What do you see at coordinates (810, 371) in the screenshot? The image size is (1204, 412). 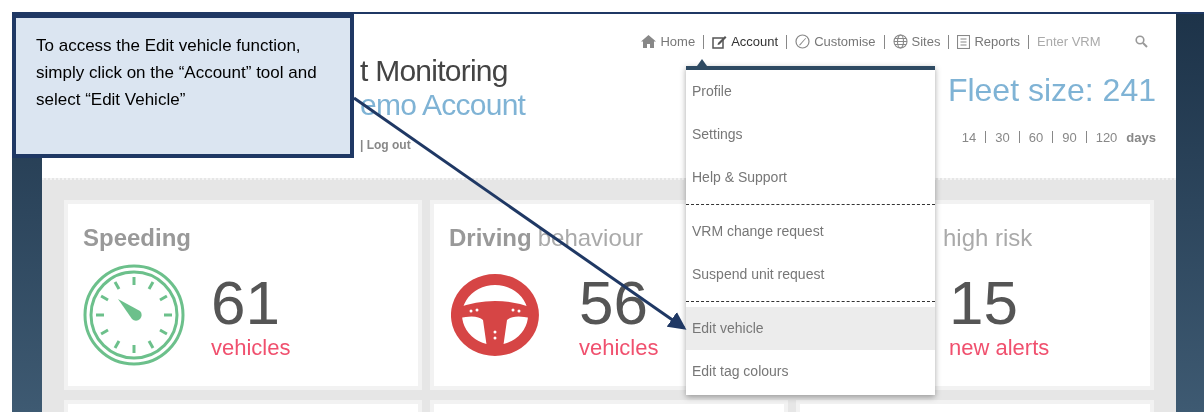 I see `menu-item: Edit tag colours` at bounding box center [810, 371].